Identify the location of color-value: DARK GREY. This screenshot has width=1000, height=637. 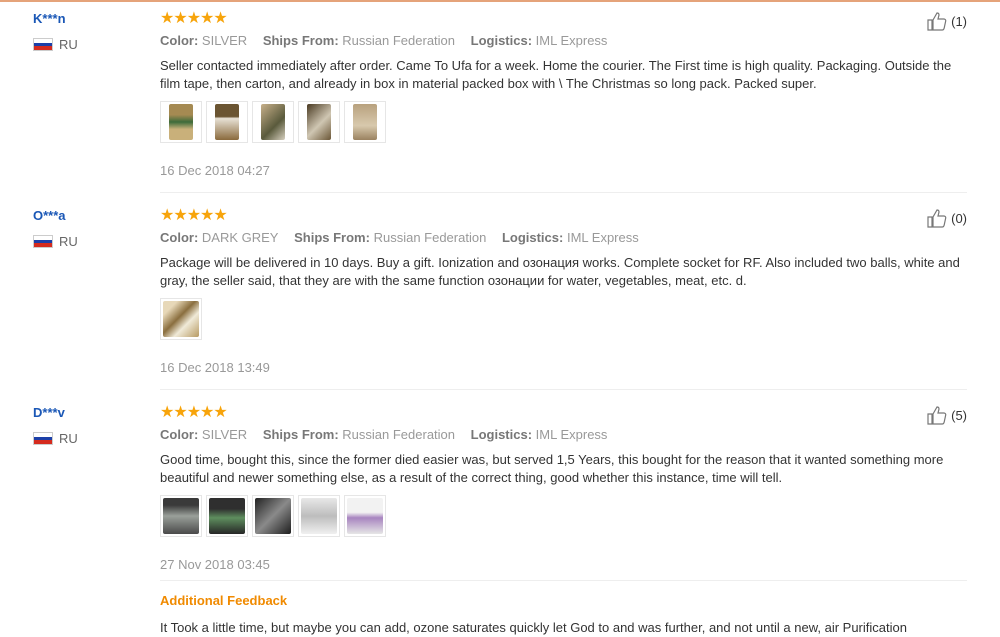
(240, 237).